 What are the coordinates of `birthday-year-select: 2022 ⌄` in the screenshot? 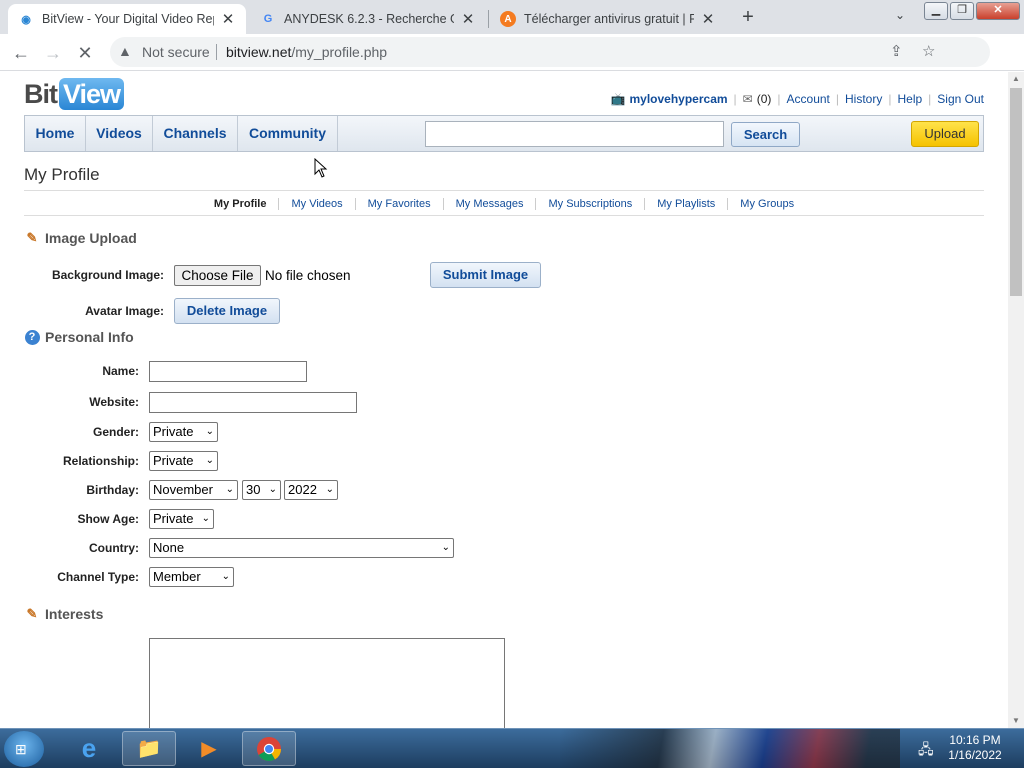 It's located at (311, 490).